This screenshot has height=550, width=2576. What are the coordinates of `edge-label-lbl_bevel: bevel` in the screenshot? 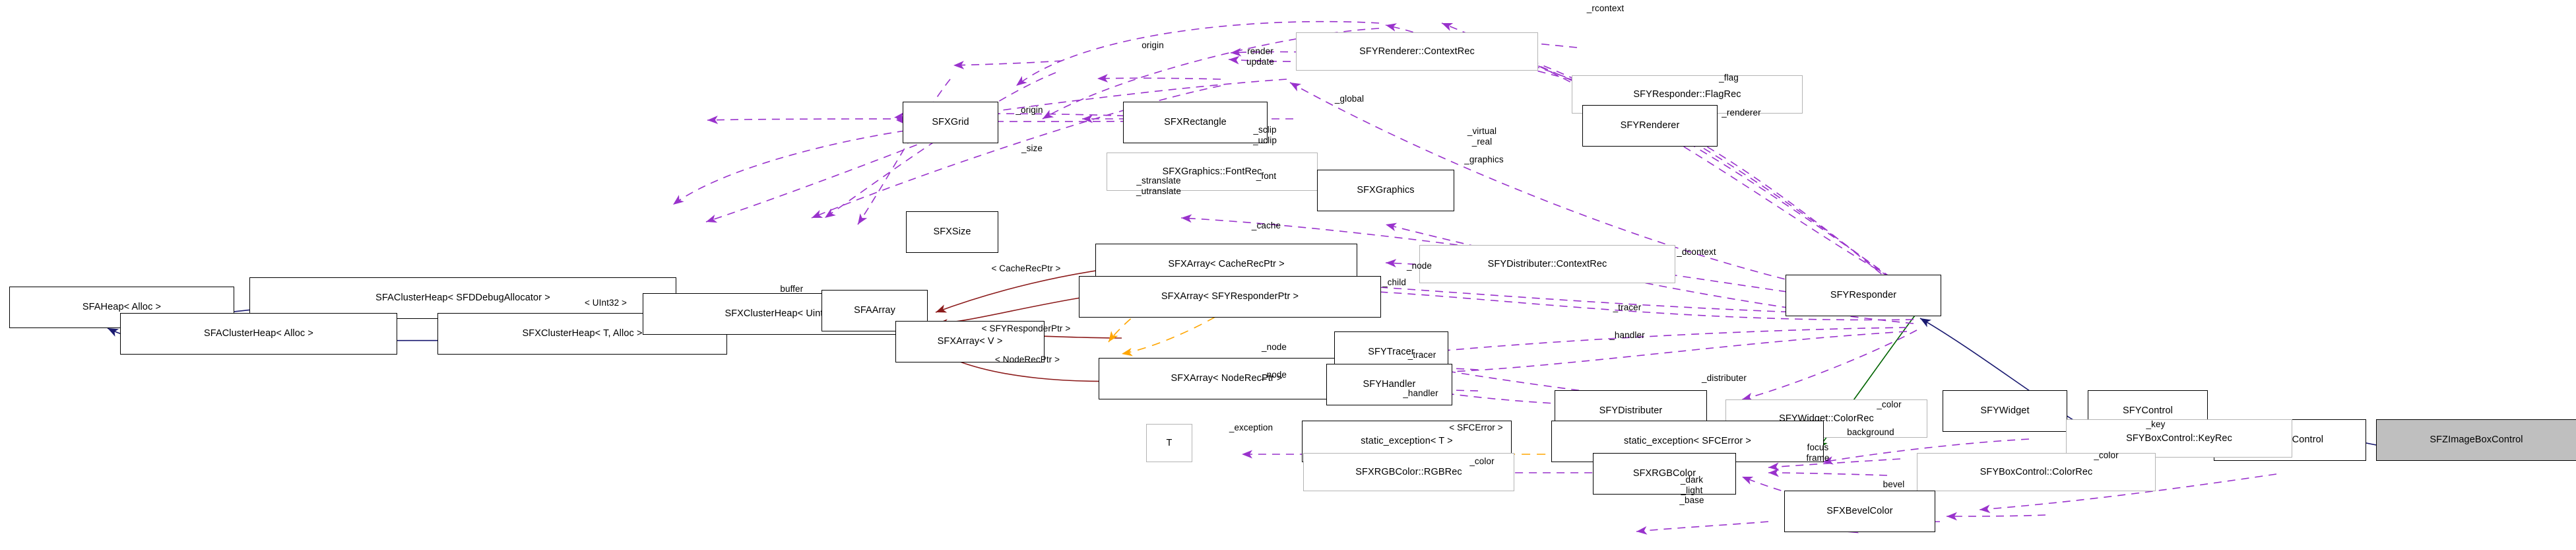 It's located at (1894, 484).